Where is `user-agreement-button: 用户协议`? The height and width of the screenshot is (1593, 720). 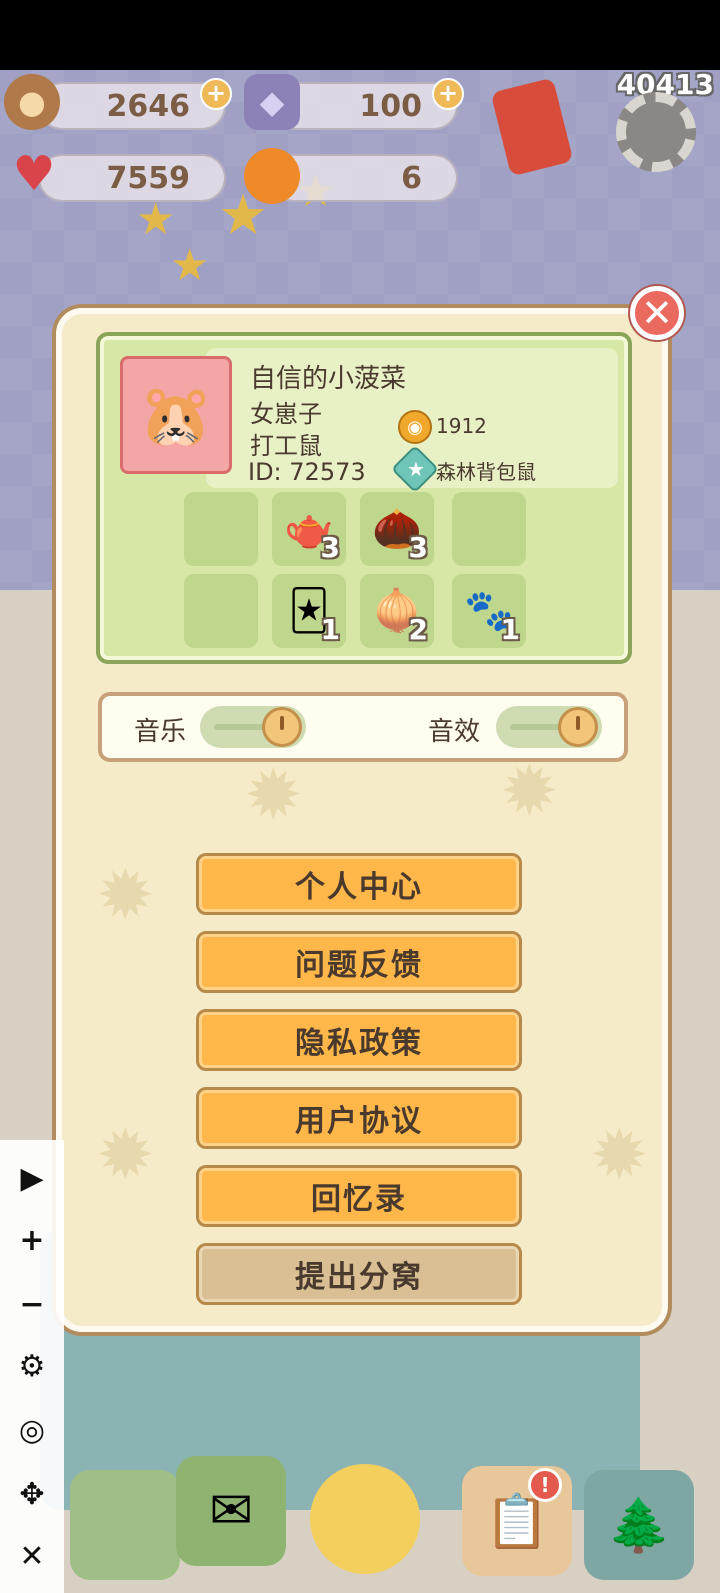
user-agreement-button: 用户协议 is located at coordinates (359, 1118).